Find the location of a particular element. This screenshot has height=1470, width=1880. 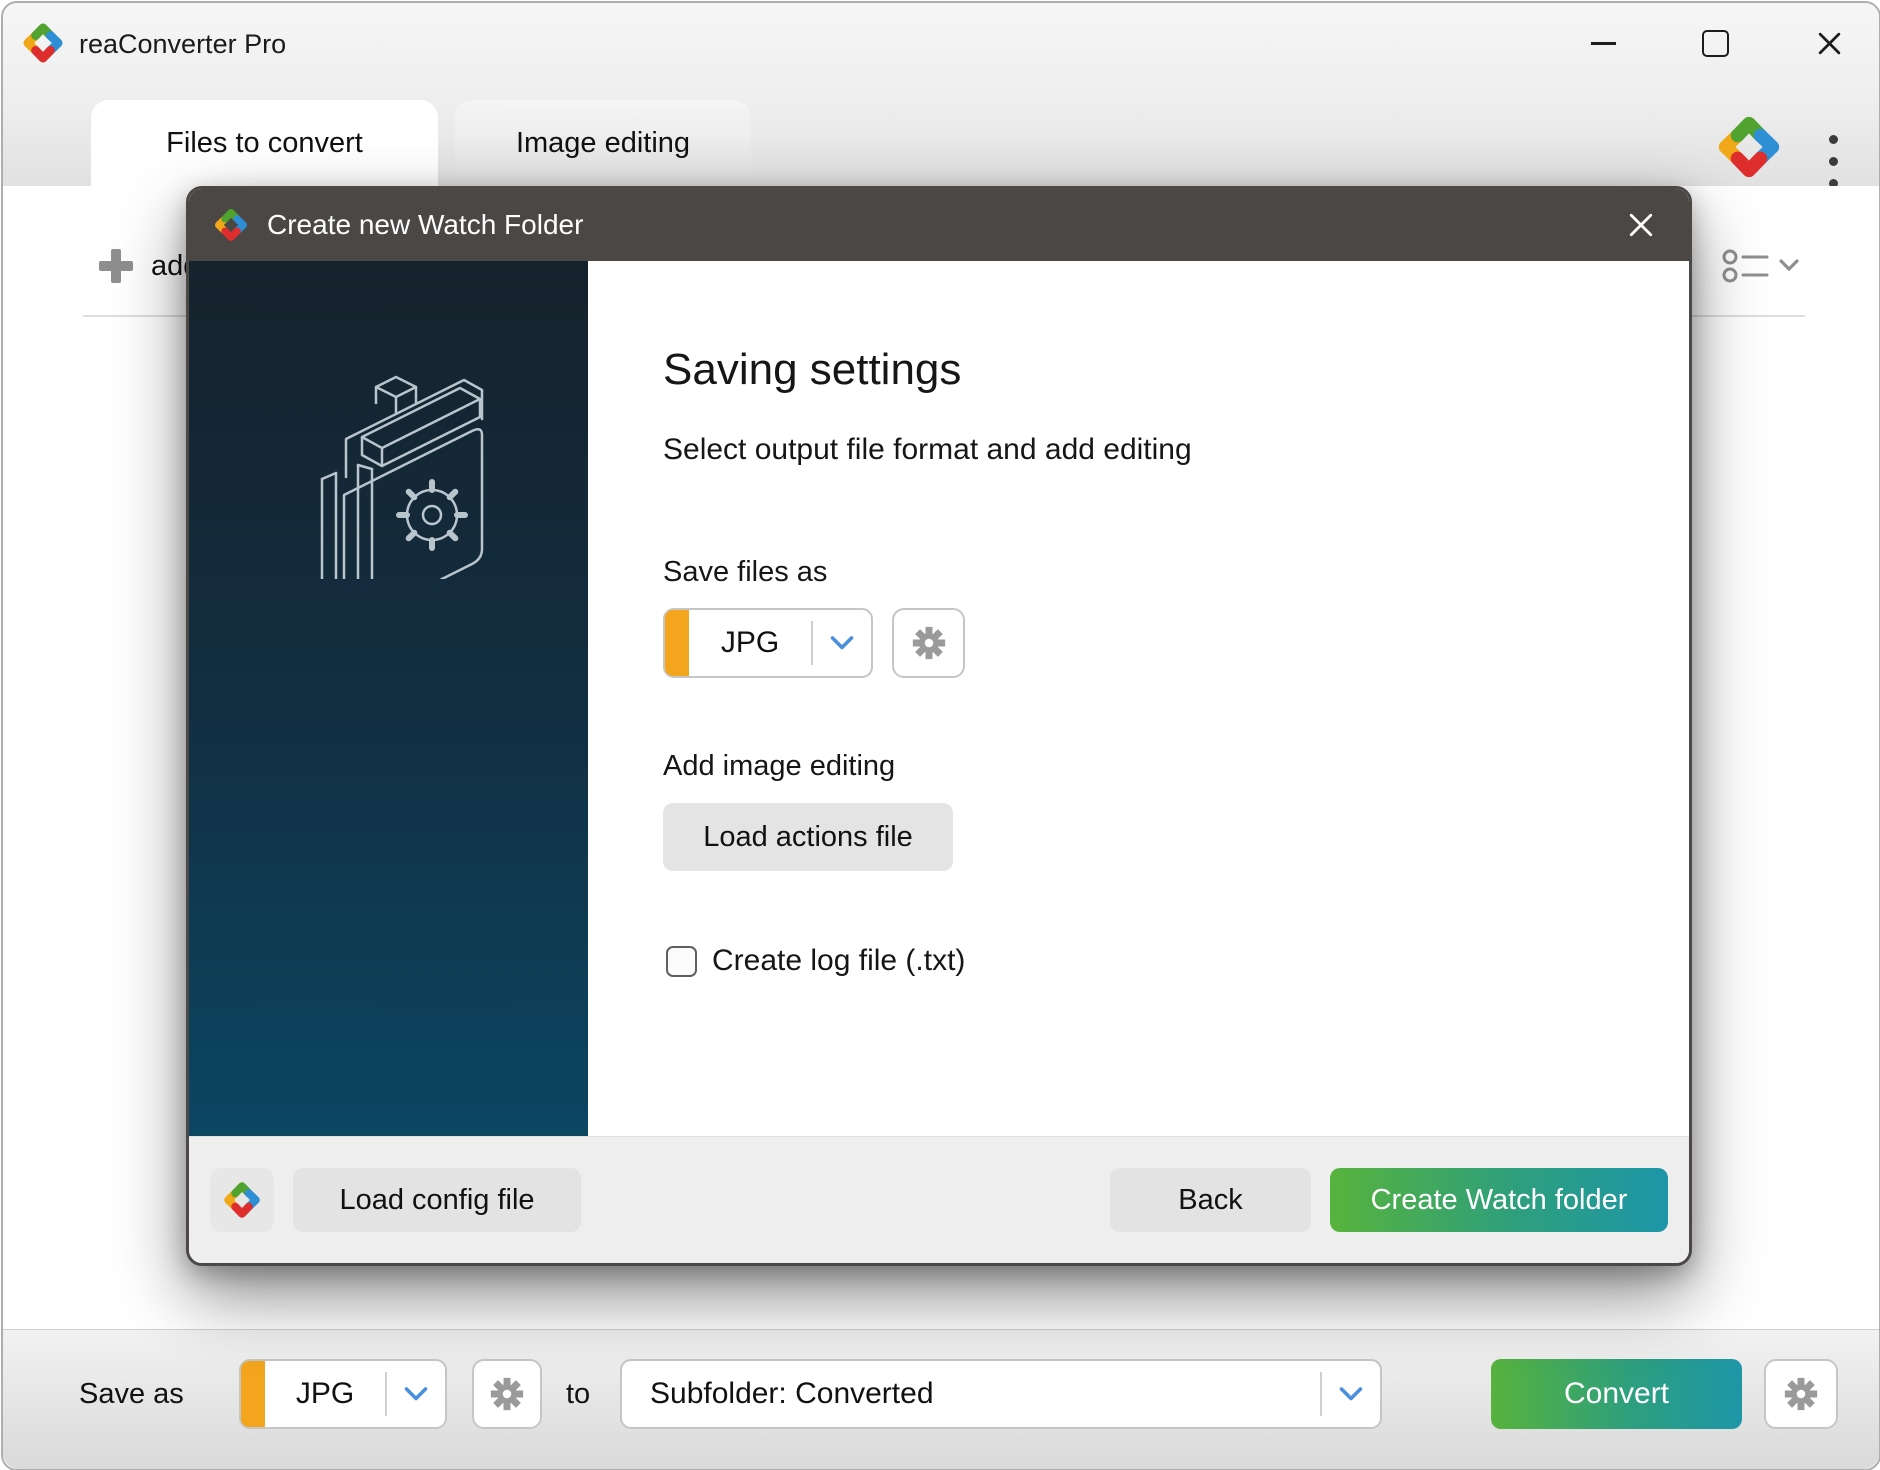

tab-image-editing: Image editing is located at coordinates (603, 143).